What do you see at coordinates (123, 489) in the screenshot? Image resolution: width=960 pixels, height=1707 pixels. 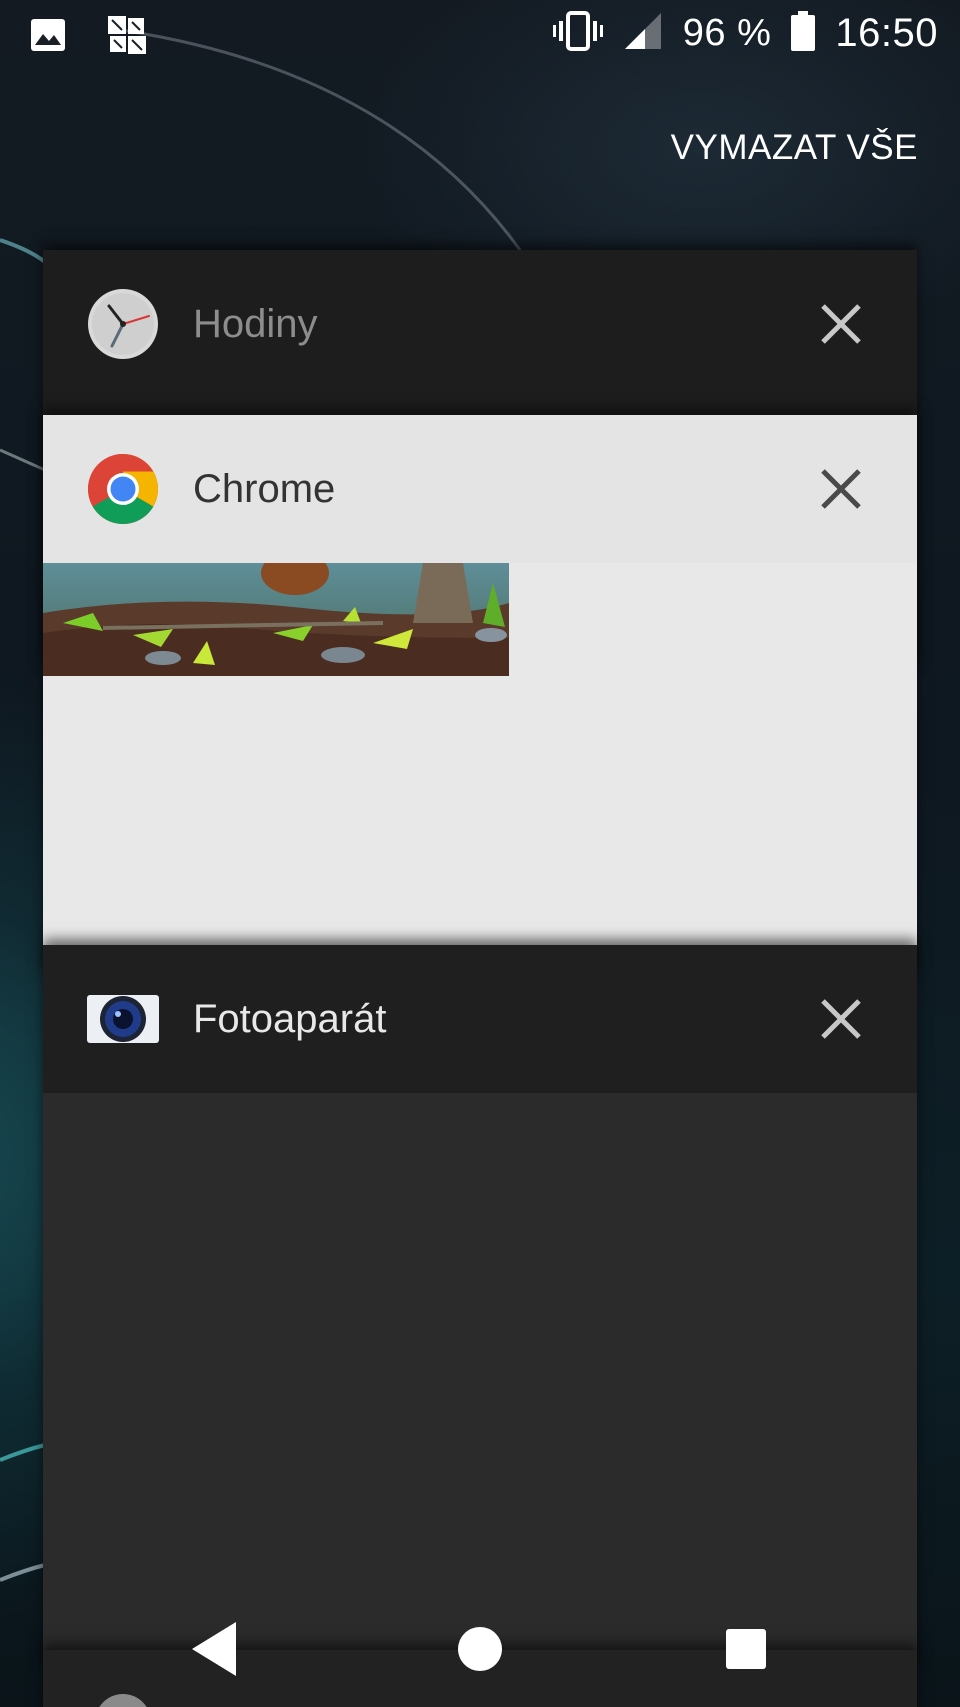 I see `chrome-icon` at bounding box center [123, 489].